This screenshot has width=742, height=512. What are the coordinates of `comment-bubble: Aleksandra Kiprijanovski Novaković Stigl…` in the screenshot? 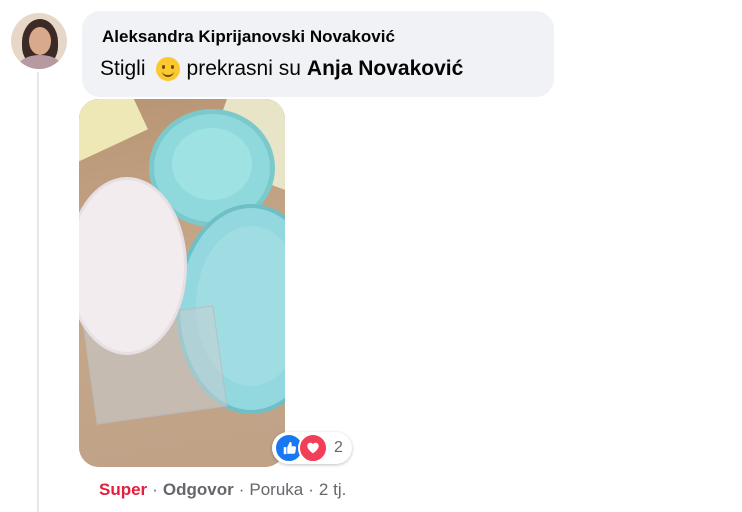 It's located at (318, 54).